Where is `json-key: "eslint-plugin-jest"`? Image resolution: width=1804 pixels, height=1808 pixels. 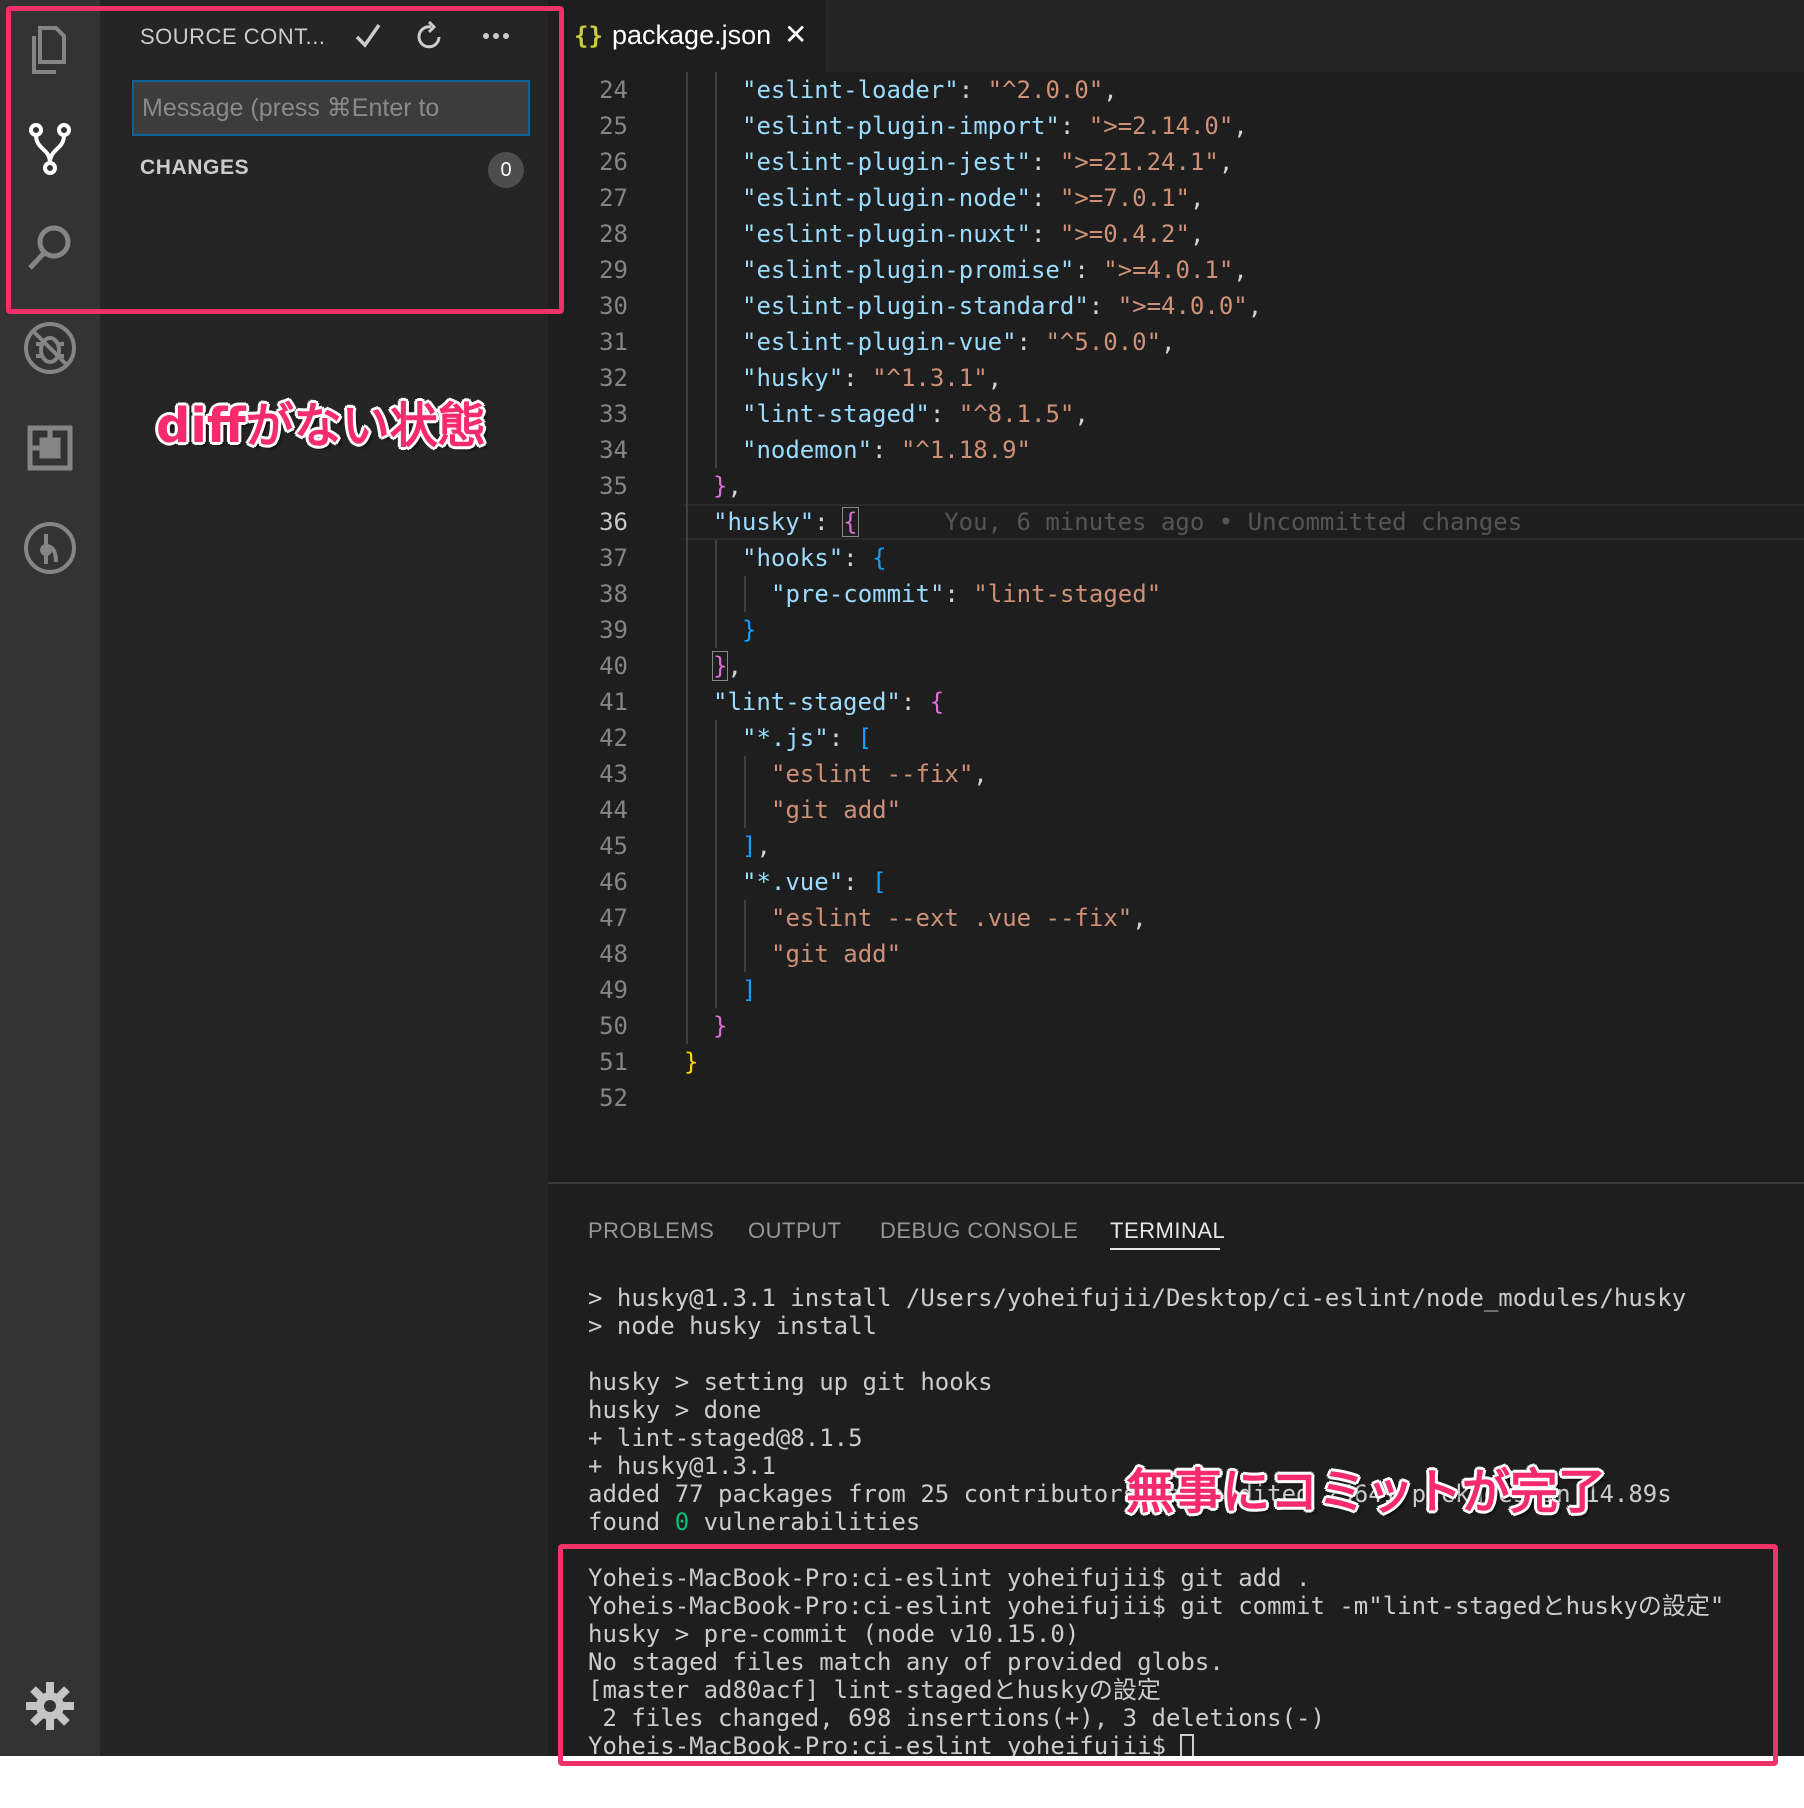 json-key: "eslint-plugin-jest" is located at coordinates (886, 162).